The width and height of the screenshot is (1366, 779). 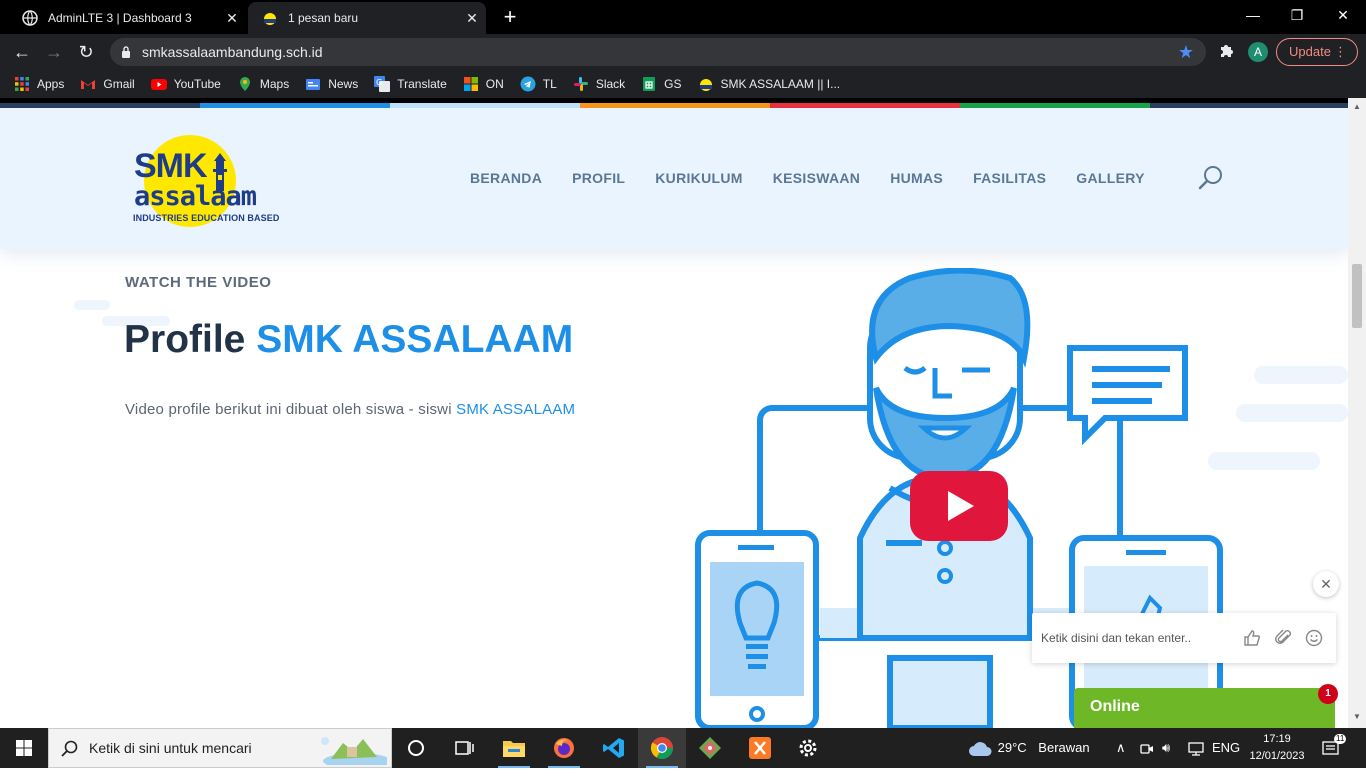 I want to click on bookmark-label: Apps, so click(x=51, y=84).